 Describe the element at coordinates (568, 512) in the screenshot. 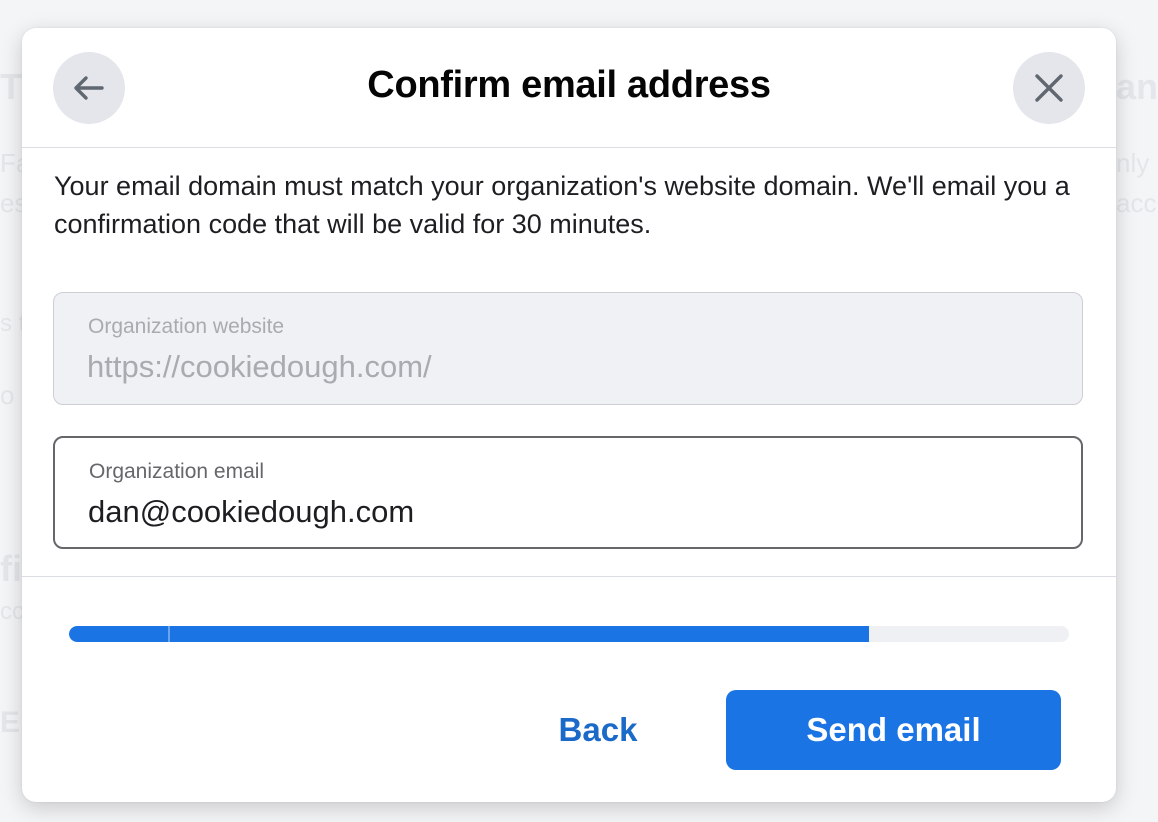

I see `organization-email-input` at that location.